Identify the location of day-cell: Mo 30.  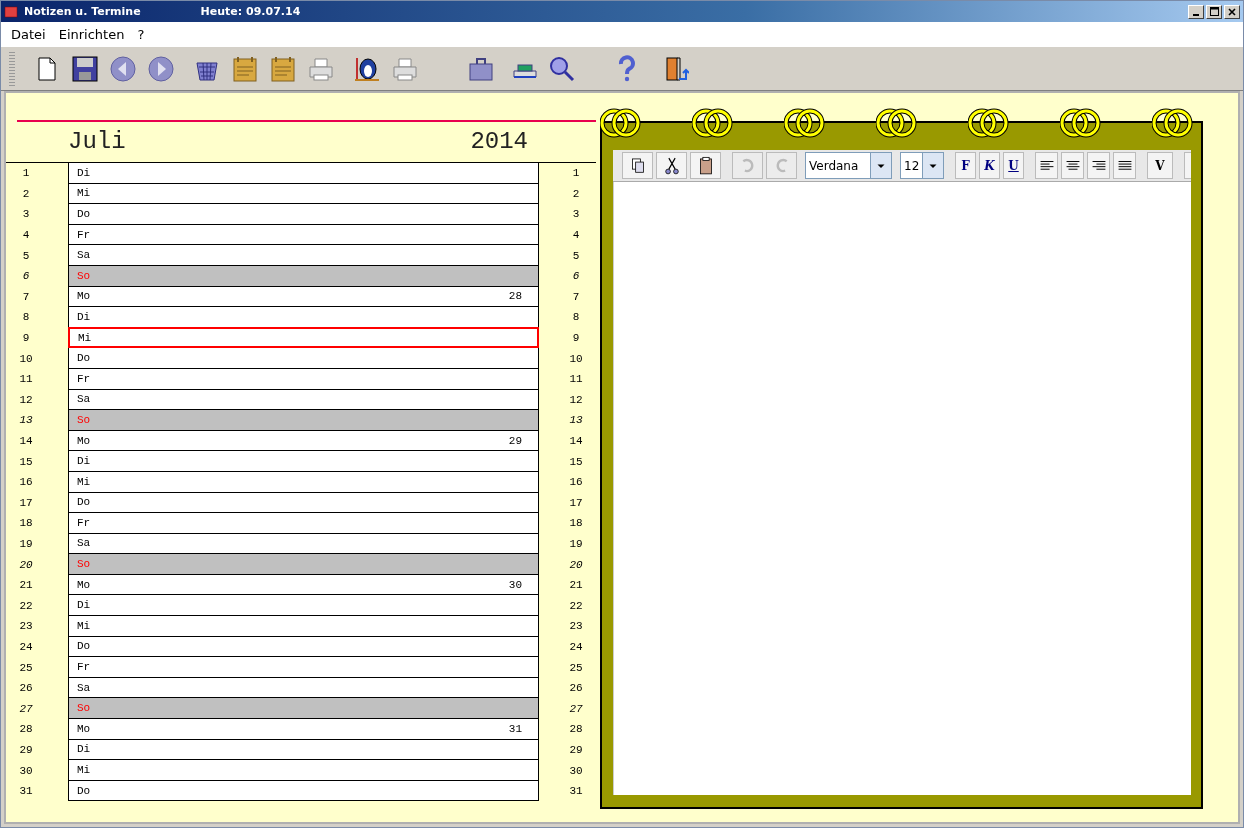
(303, 585).